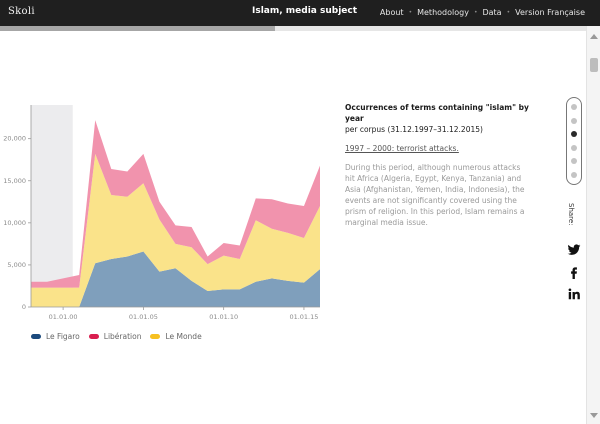  I want to click on y-tick-label: 10,000, so click(14, 223).